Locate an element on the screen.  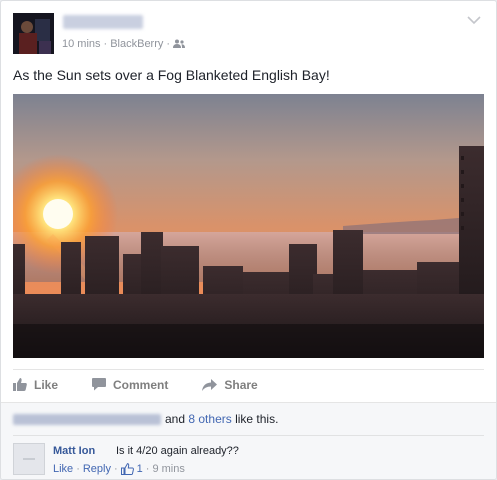
divider is located at coordinates (248, 435).